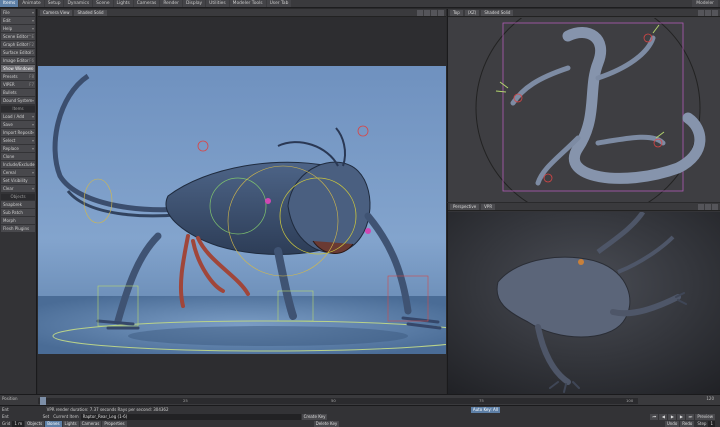 This screenshot has height=427, width=720. What do you see at coordinates (123, 3) in the screenshot?
I see `tab-lights: Lights` at bounding box center [123, 3].